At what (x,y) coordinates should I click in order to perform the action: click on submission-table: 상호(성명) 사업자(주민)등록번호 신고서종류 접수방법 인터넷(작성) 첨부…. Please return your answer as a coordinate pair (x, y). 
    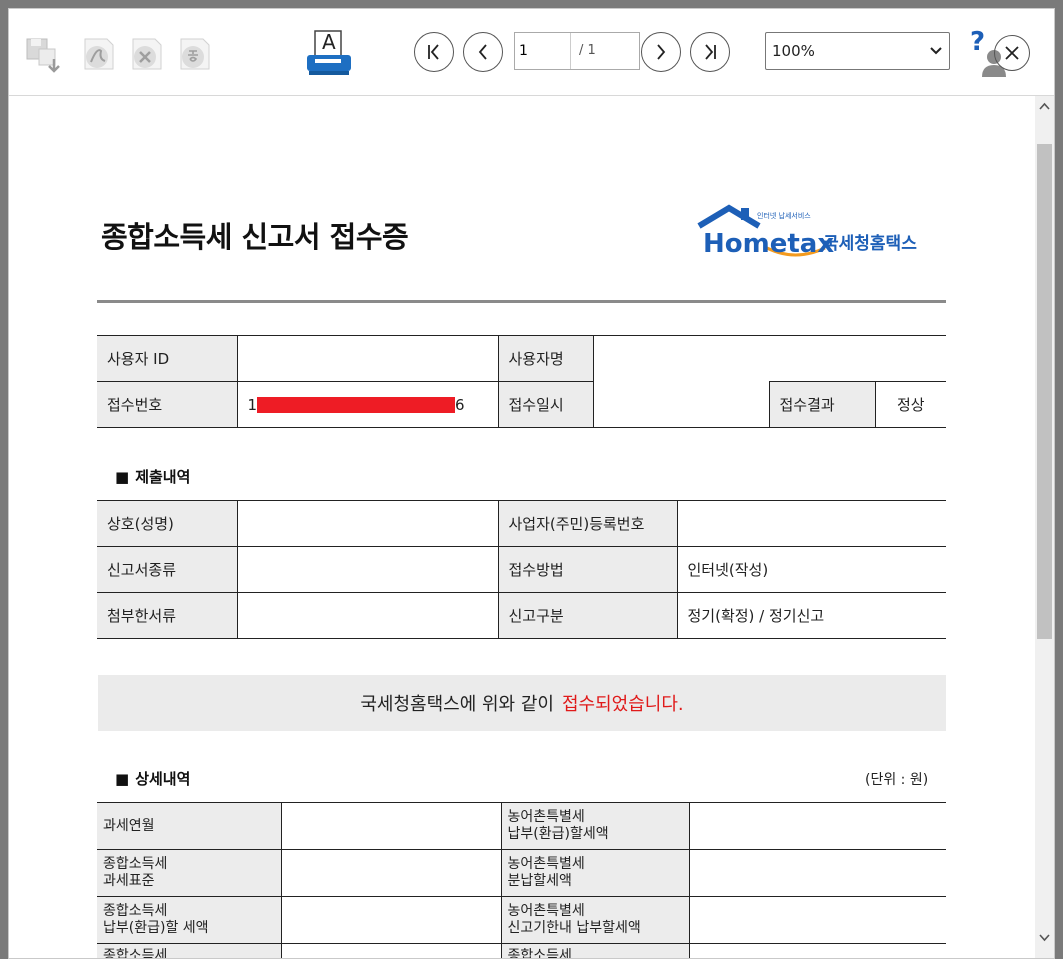
    Looking at the image, I should click on (521, 569).